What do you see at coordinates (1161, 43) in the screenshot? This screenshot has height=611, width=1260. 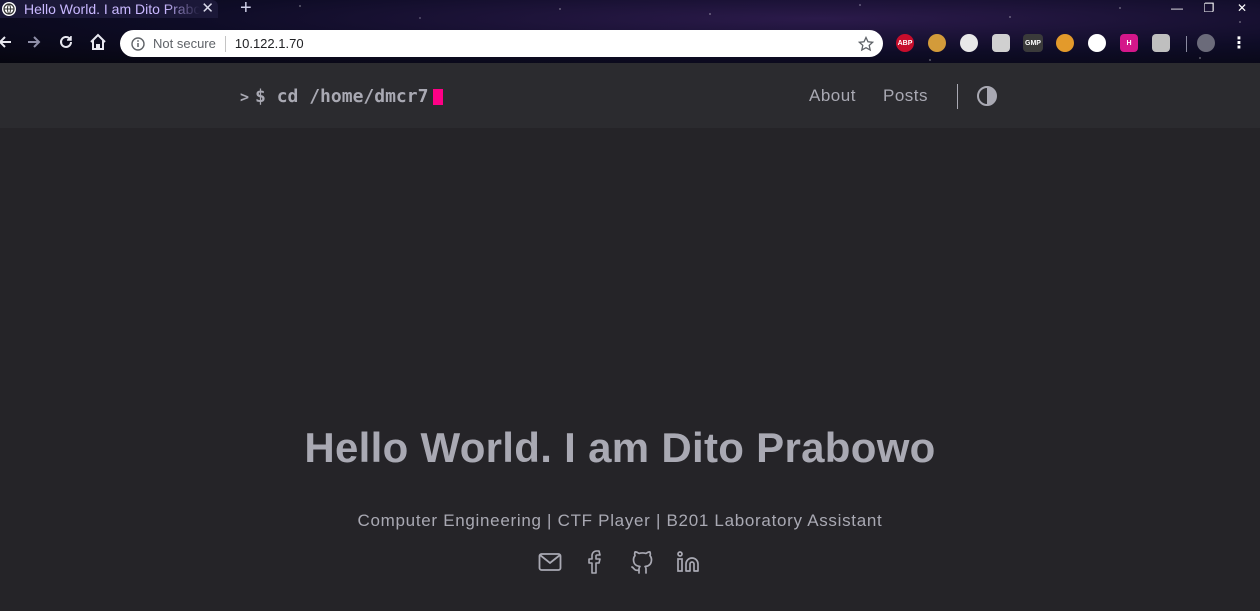 I see `extension-9-icon` at bounding box center [1161, 43].